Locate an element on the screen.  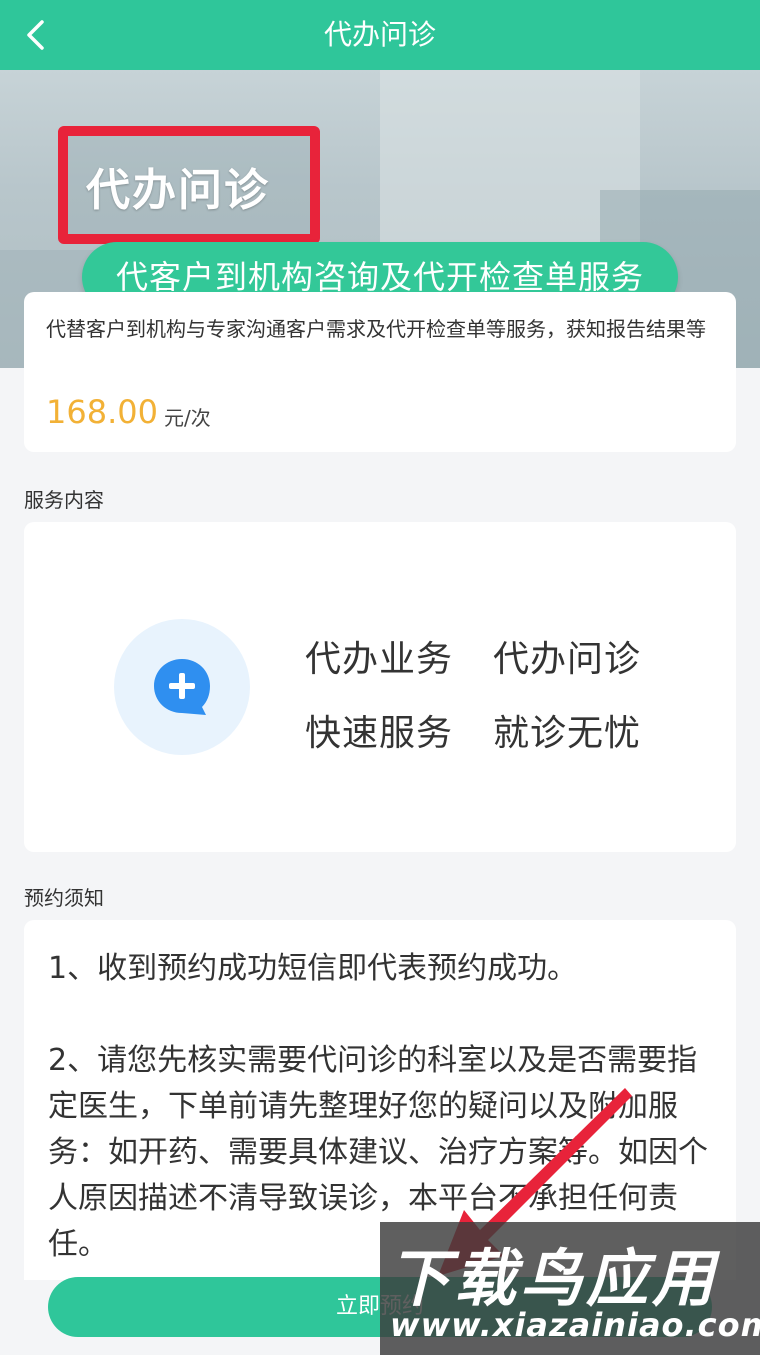
service-tag: 就诊无忧 is located at coordinates (567, 733).